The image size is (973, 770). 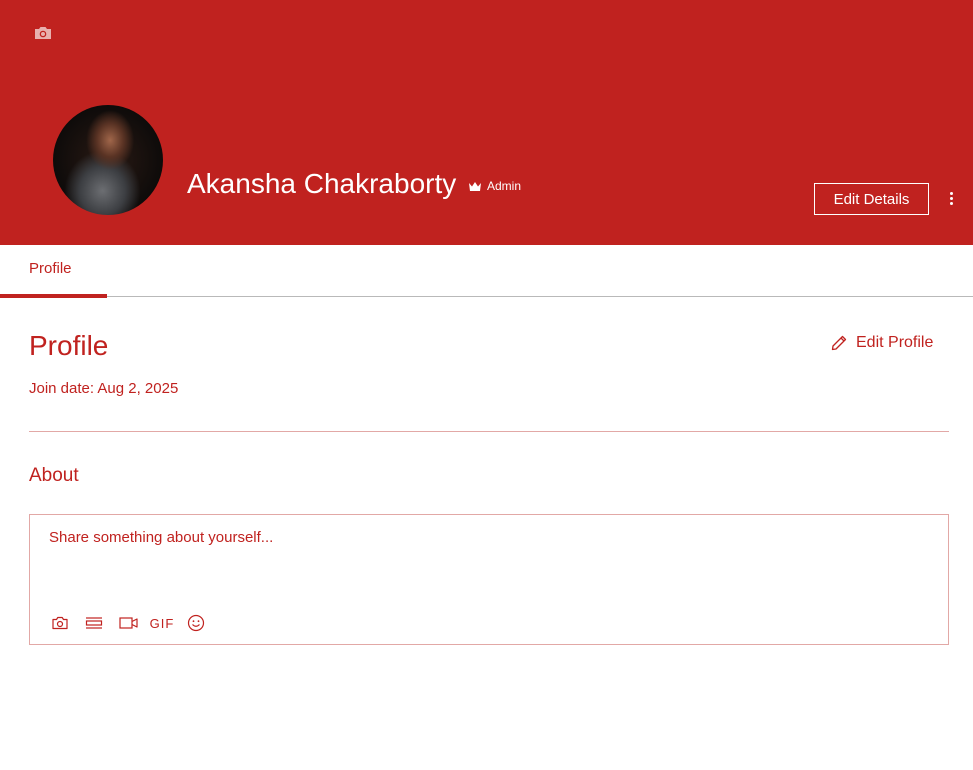 I want to click on about-title: About, so click(x=54, y=475).